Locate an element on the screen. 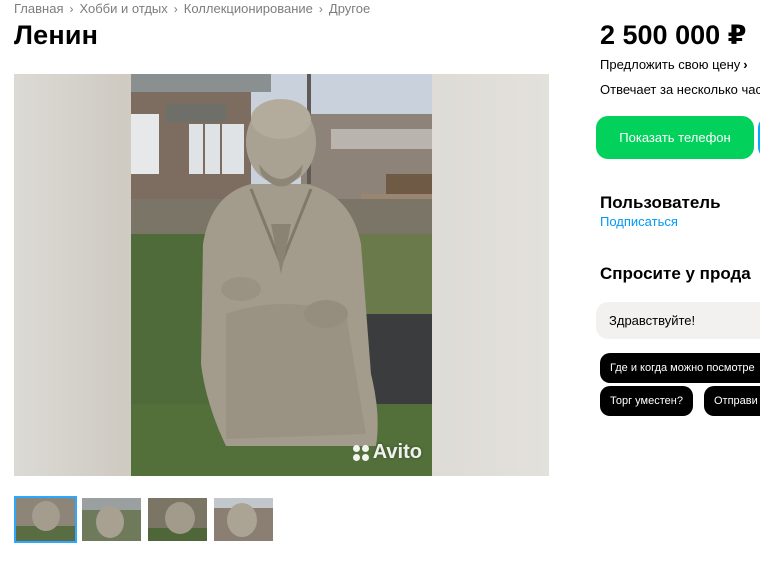 The image size is (760, 566). response-time: Отвечает за несколько час is located at coordinates (680, 89).